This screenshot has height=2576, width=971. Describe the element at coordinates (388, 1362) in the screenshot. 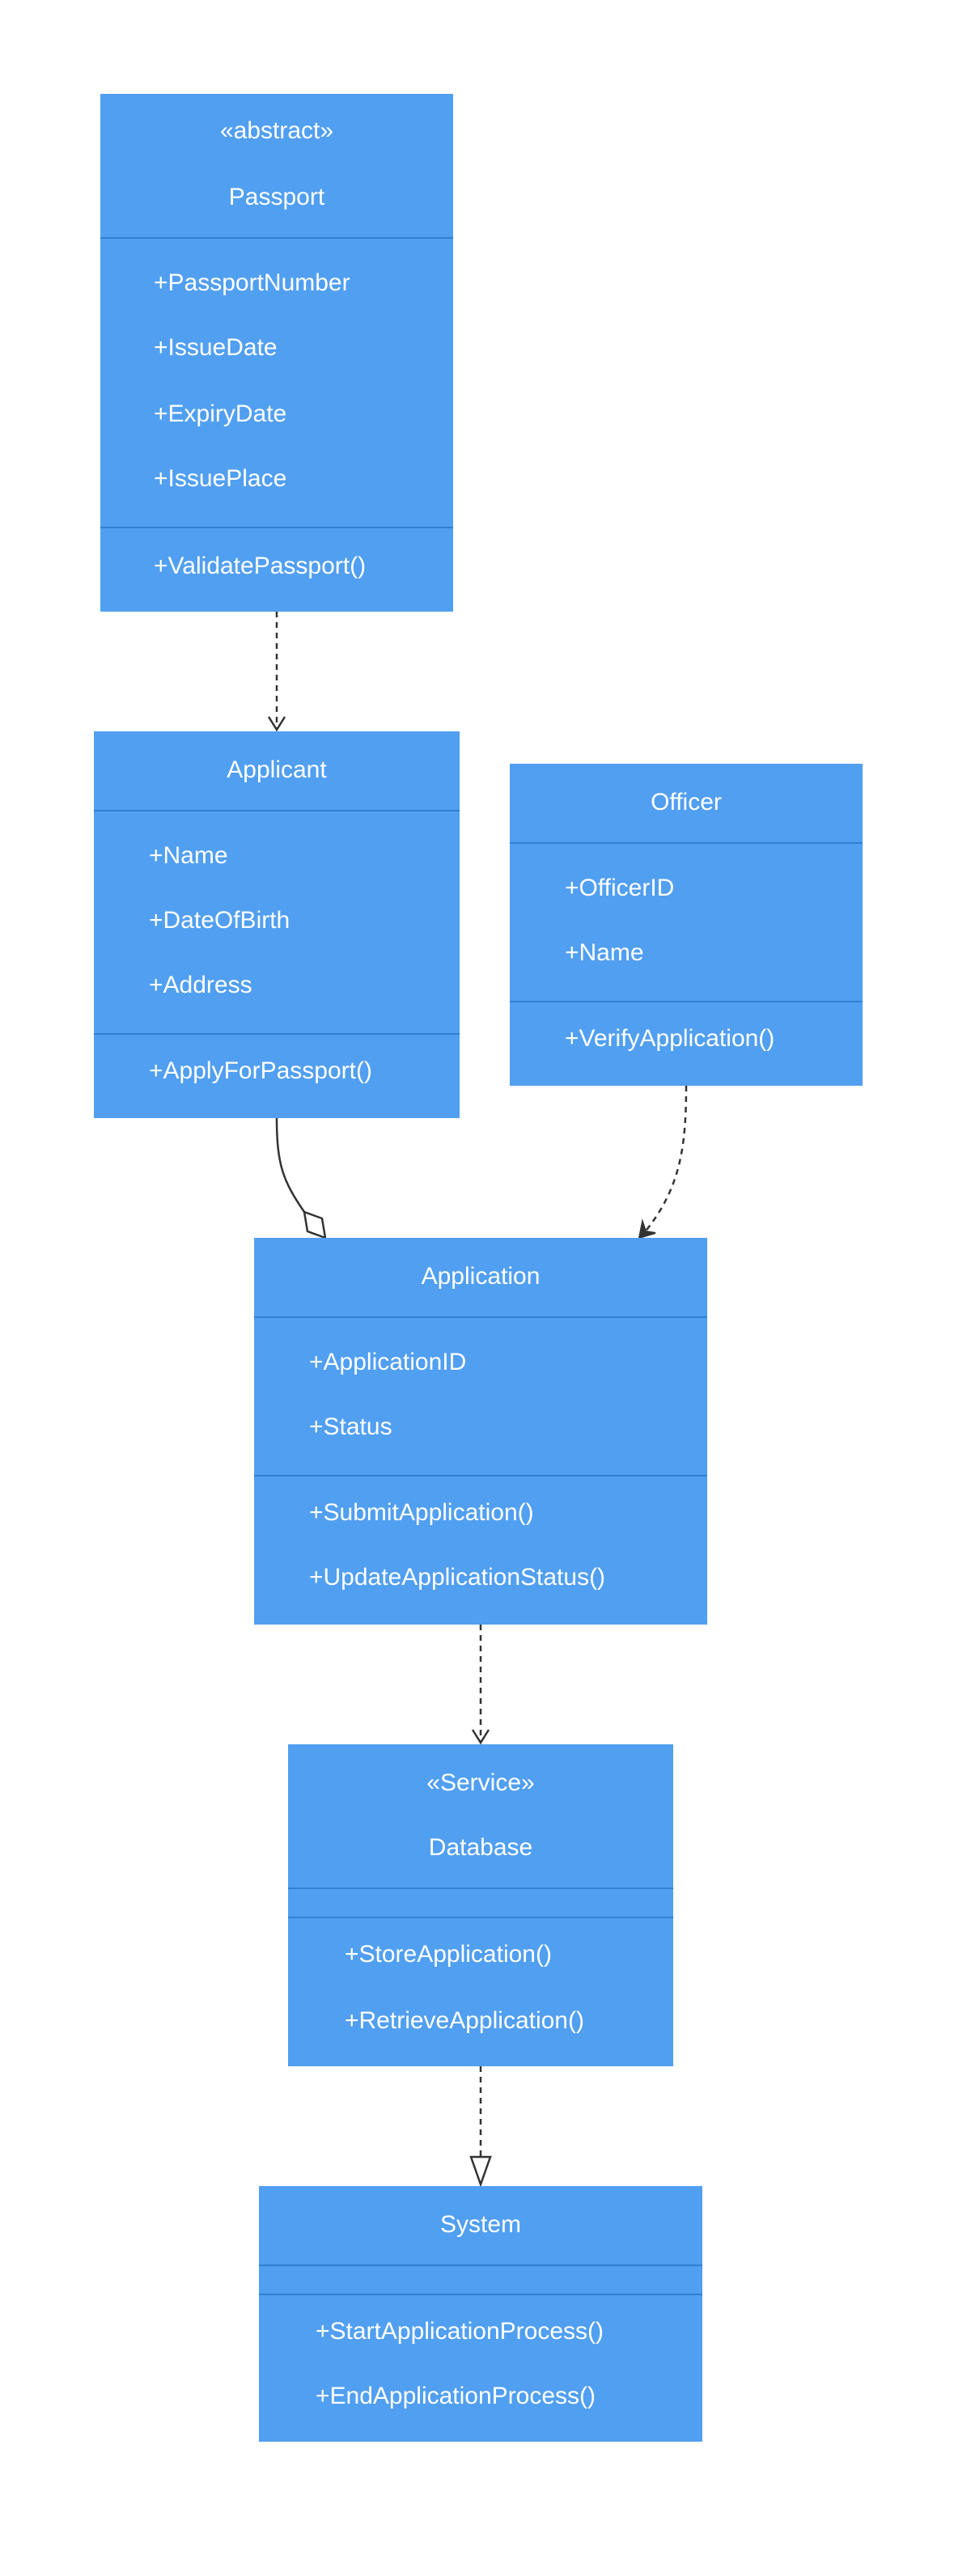

I see `class-attribute: +ApplicationID` at that location.